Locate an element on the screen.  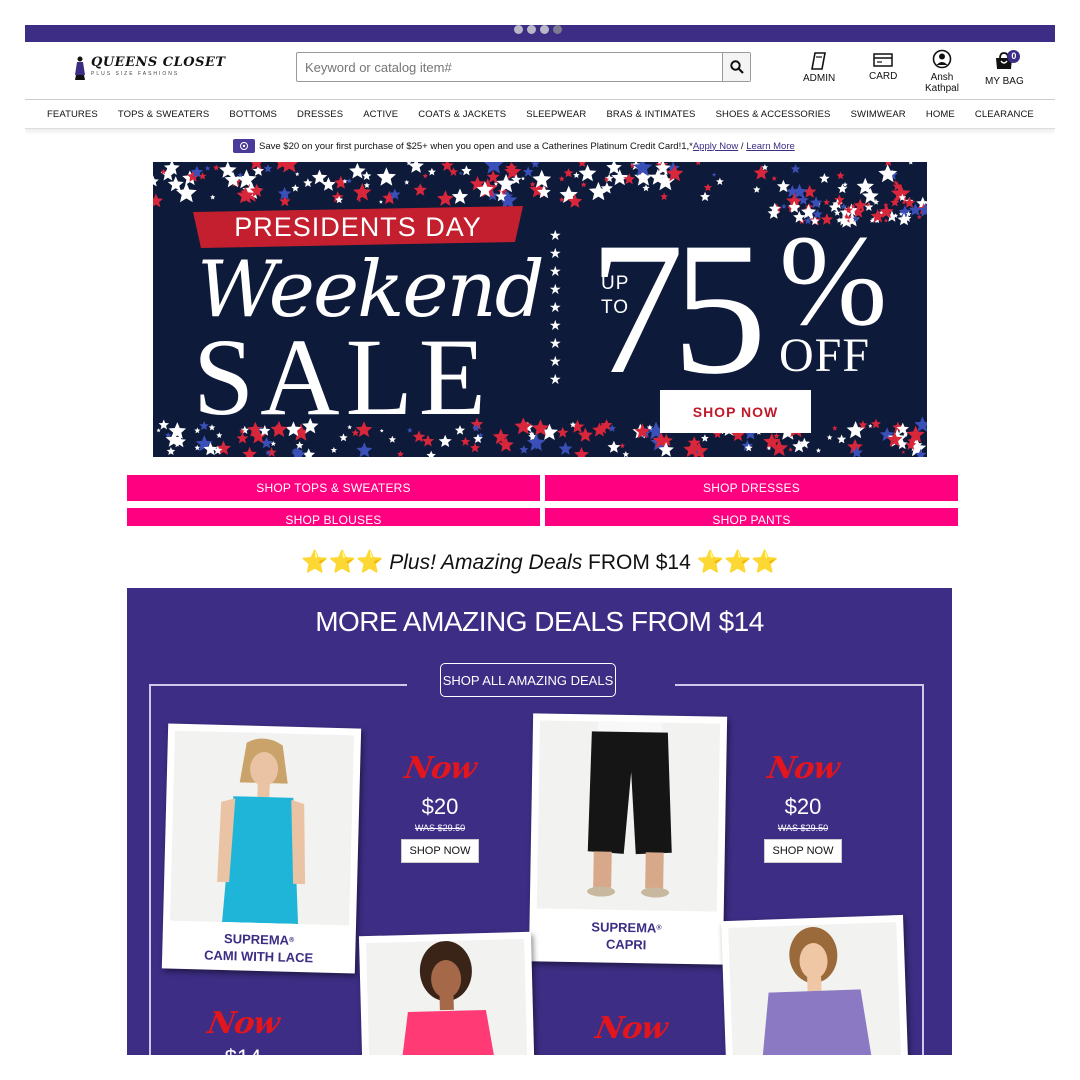
shop-pants-button: SHOP PANTS is located at coordinates (751, 517).